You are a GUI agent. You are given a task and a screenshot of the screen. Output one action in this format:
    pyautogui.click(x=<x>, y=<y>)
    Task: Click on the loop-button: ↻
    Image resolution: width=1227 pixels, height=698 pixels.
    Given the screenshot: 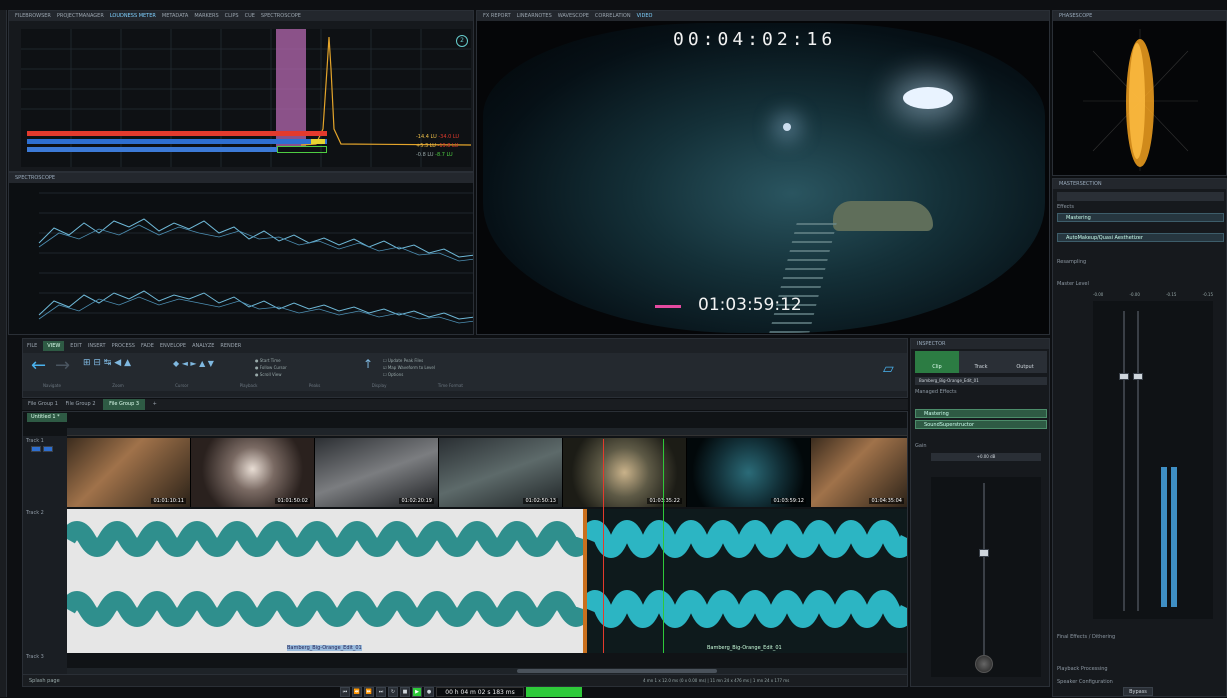 What is the action you would take?
    pyautogui.click(x=393, y=692)
    